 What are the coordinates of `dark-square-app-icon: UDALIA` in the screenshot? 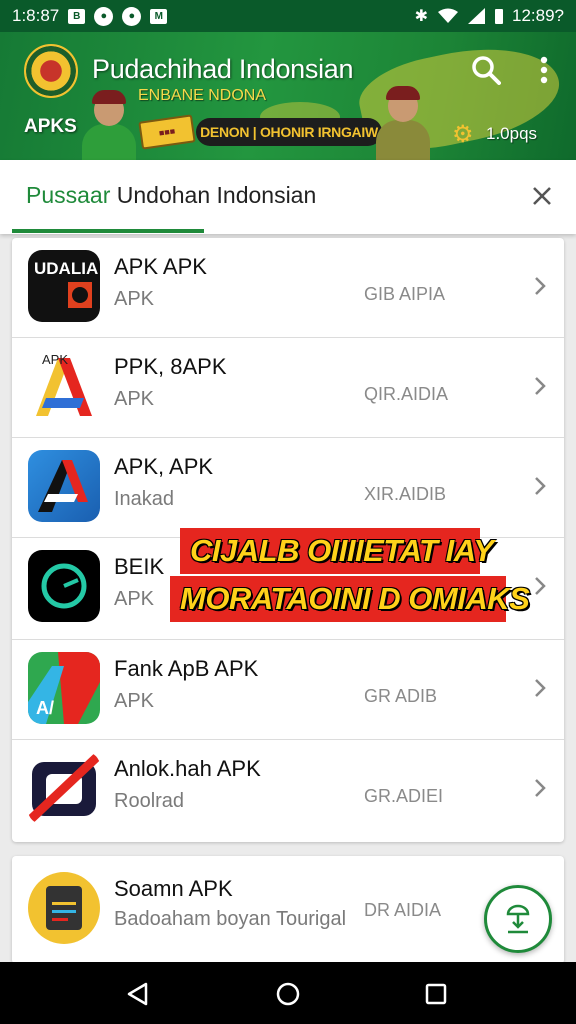 It's located at (64, 286).